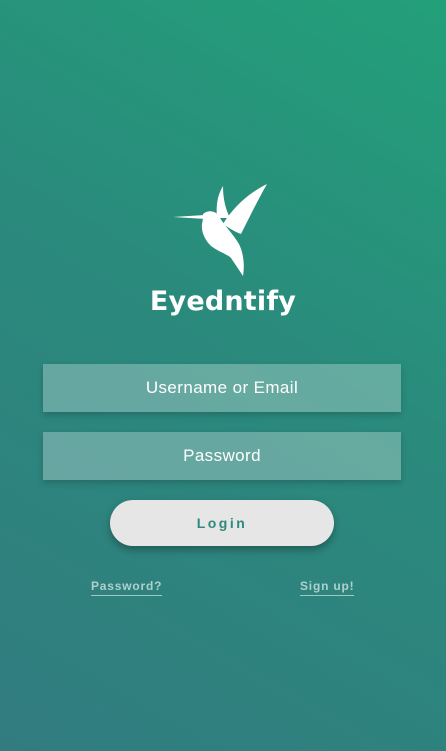  What do you see at coordinates (223, 301) in the screenshot?
I see `app-name: Eyedntify` at bounding box center [223, 301].